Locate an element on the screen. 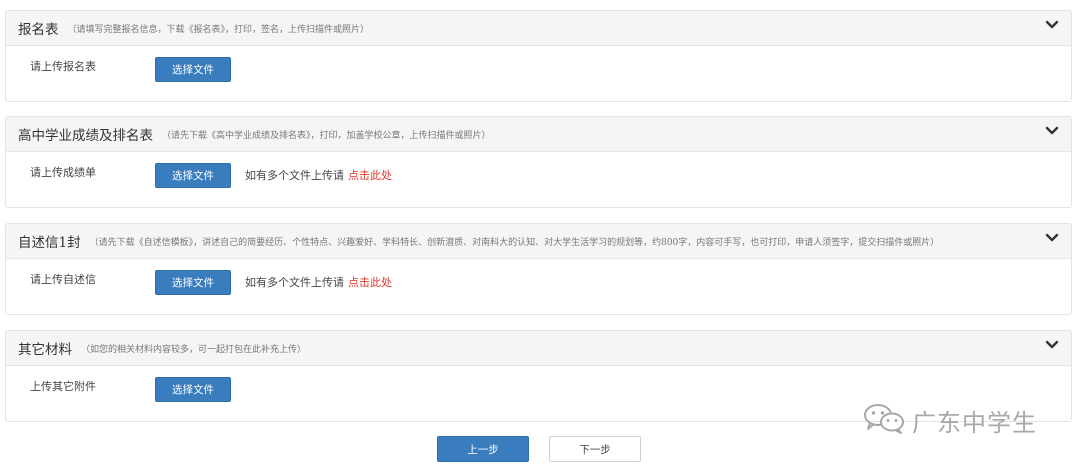  upload-label: 请上传报名表 is located at coordinates (63, 66).